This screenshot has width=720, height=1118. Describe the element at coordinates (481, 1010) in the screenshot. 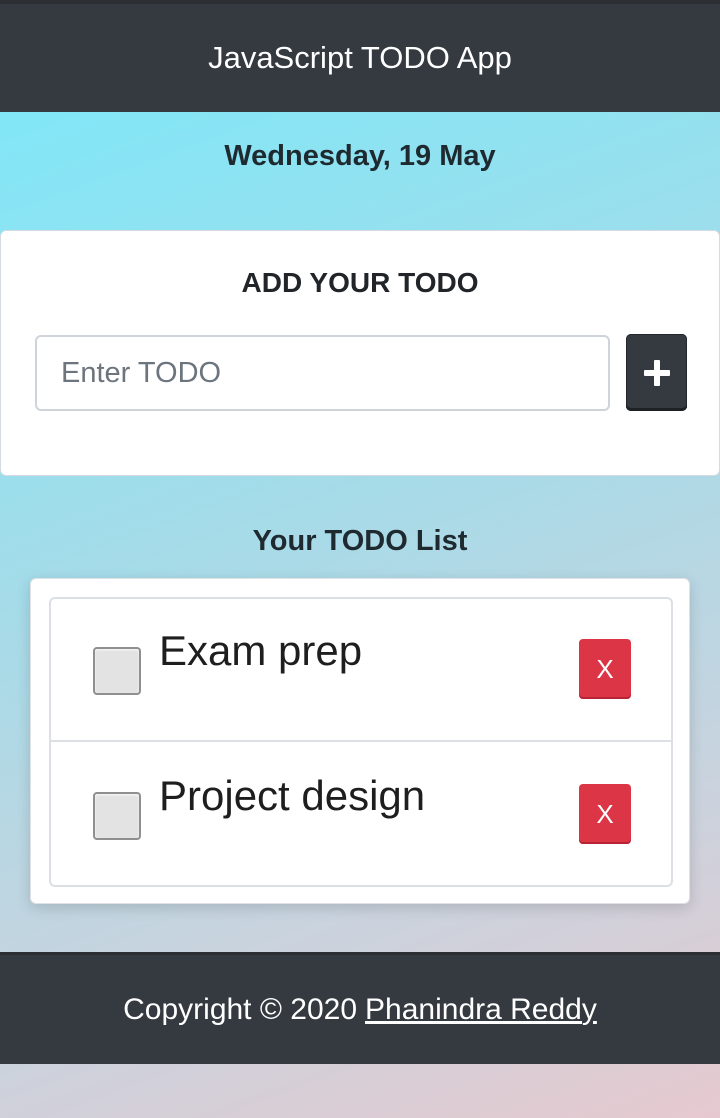

I see `author-link: Phanindra Reddy` at that location.